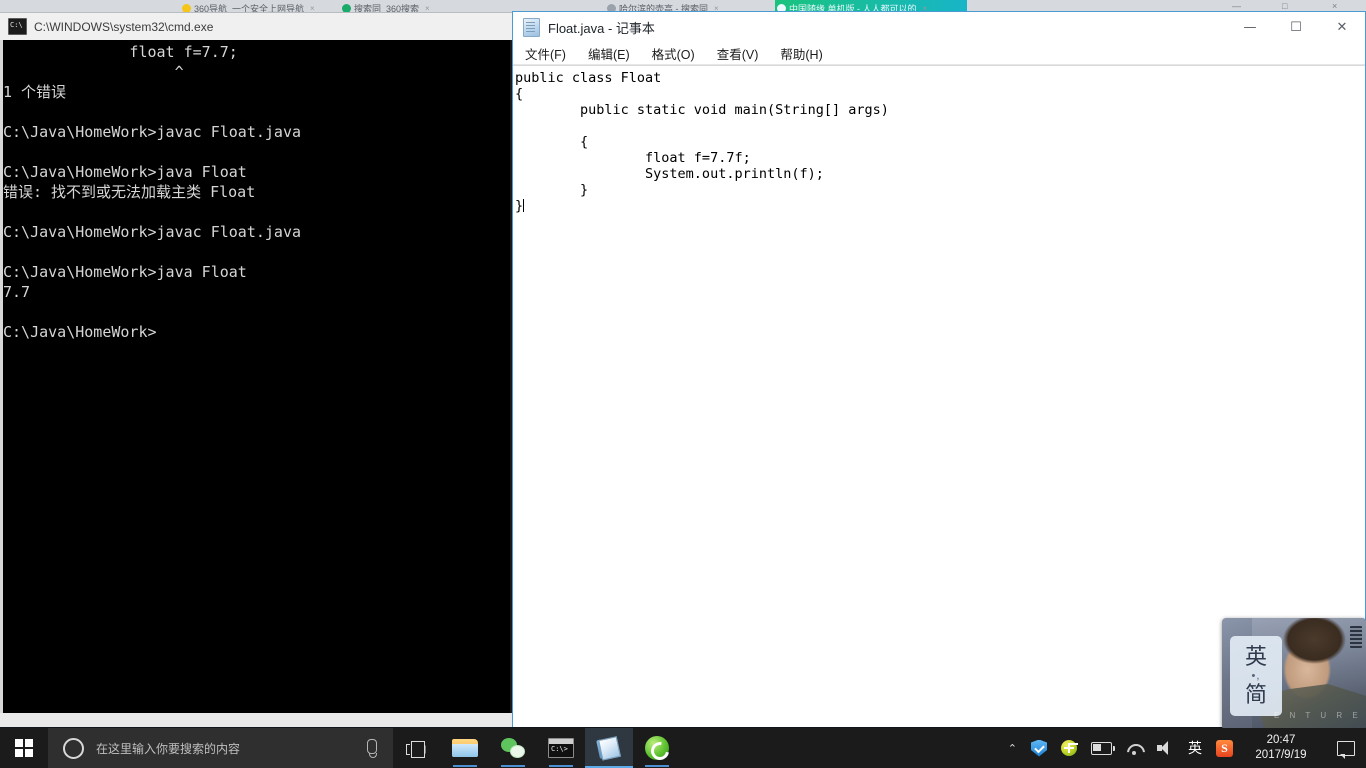 The width and height of the screenshot is (1366, 768). I want to click on cortana-circle-icon, so click(73, 748).